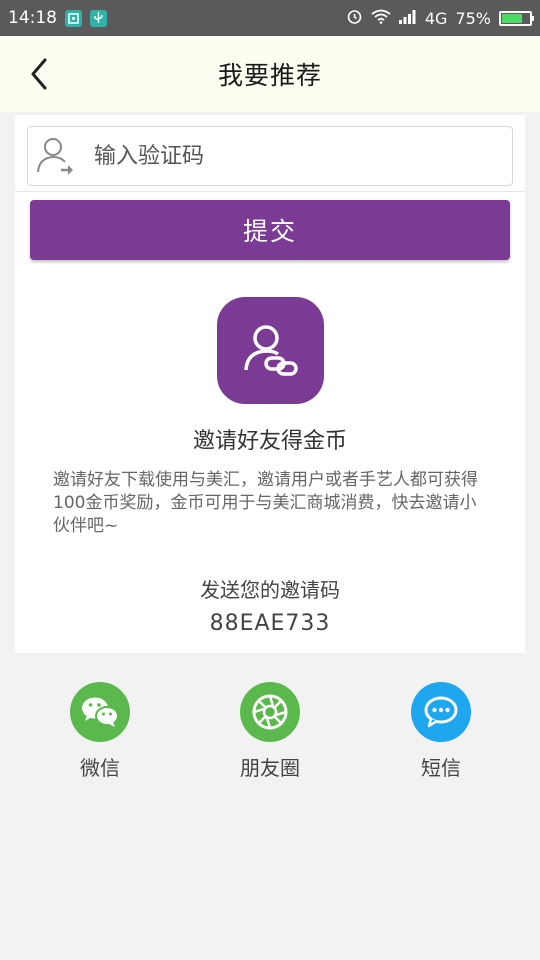  I want to click on share-moments: 朋友圈, so click(270, 731).